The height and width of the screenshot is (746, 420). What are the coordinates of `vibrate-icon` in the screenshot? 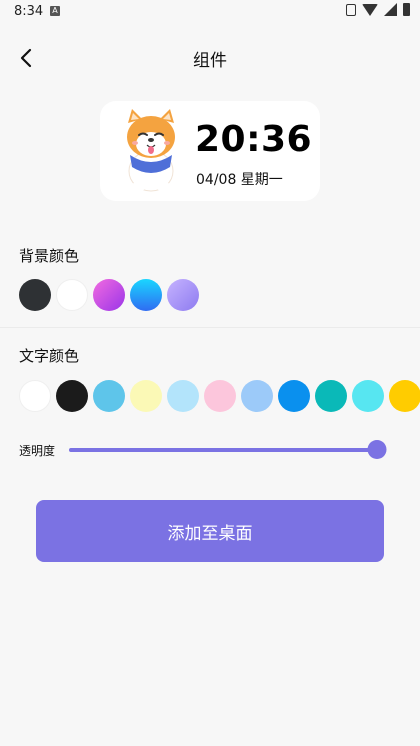 It's located at (351, 9).